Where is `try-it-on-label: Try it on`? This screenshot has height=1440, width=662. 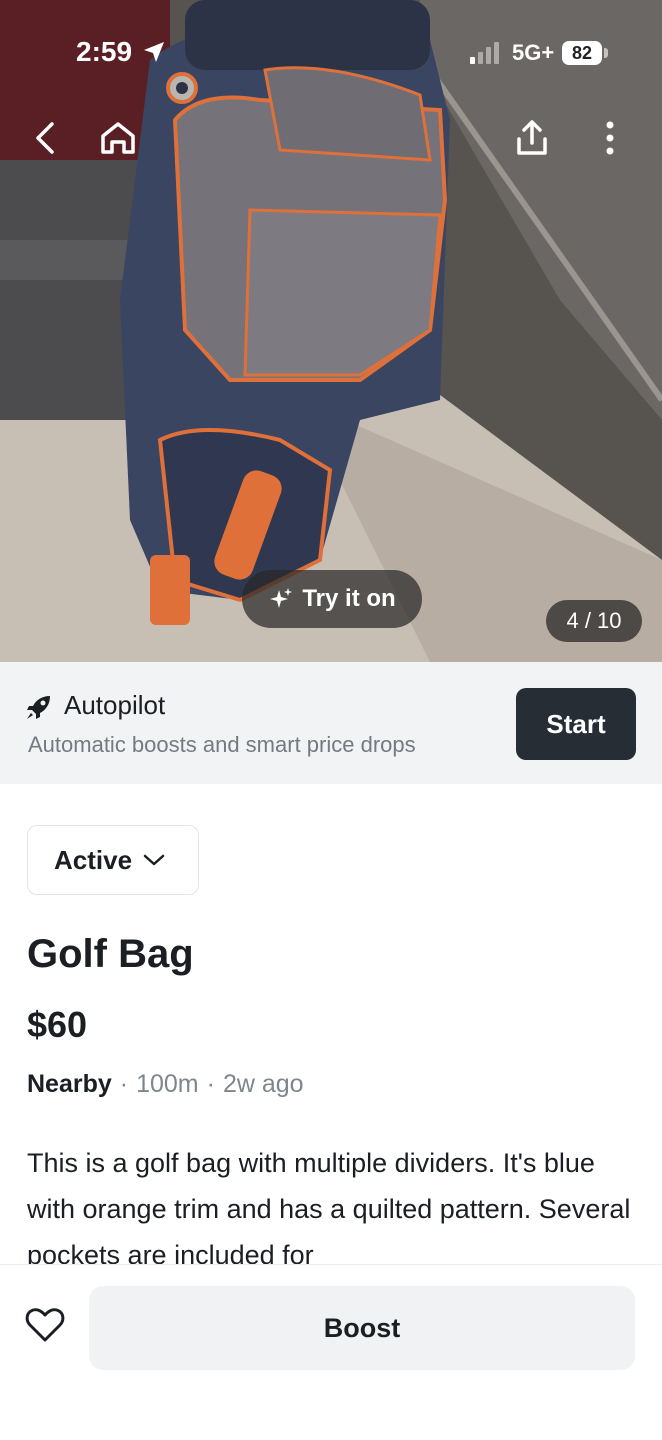 try-it-on-label: Try it on is located at coordinates (349, 598).